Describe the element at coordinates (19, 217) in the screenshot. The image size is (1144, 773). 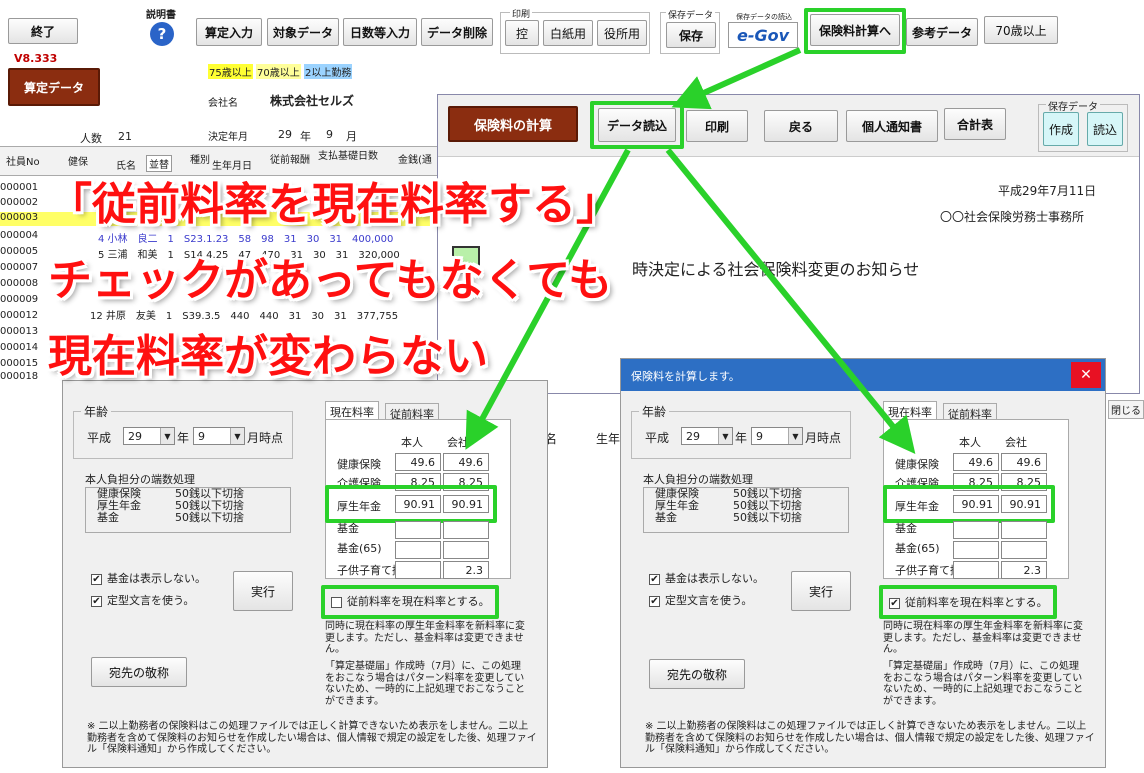
I see `sheet-row: 000003` at that location.